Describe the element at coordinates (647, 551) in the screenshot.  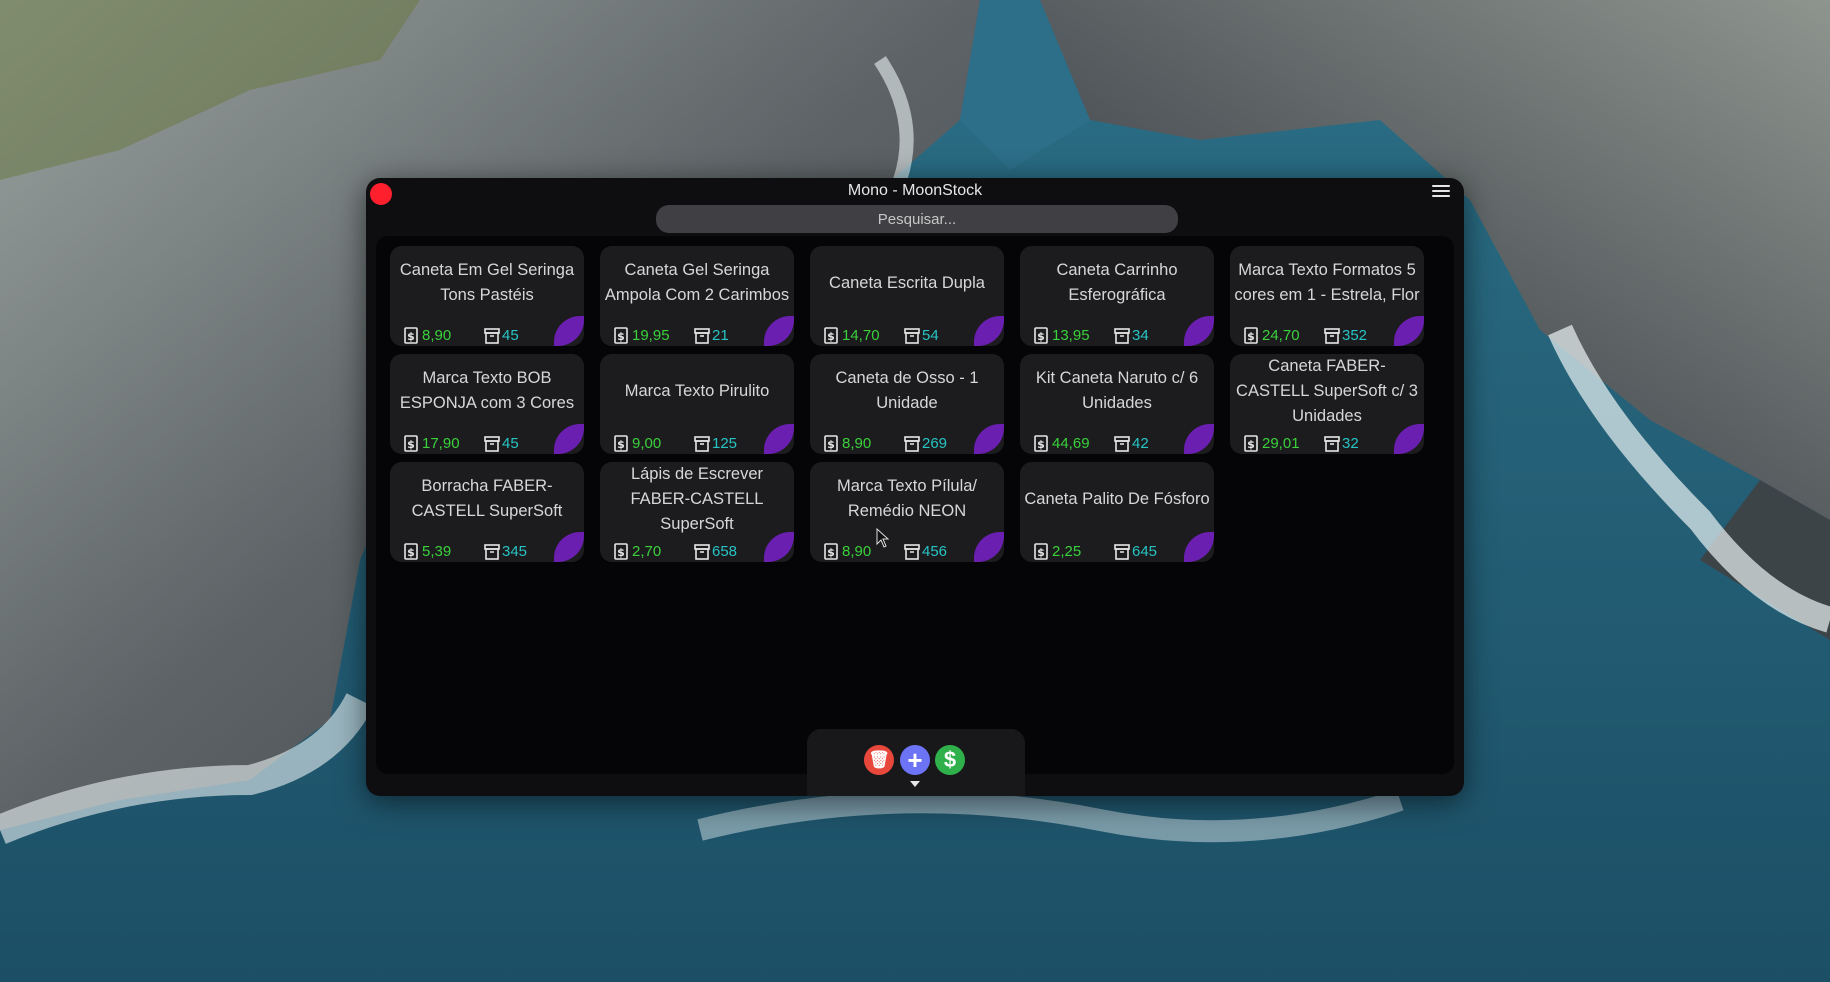
I see `product-price: 2,70` at that location.